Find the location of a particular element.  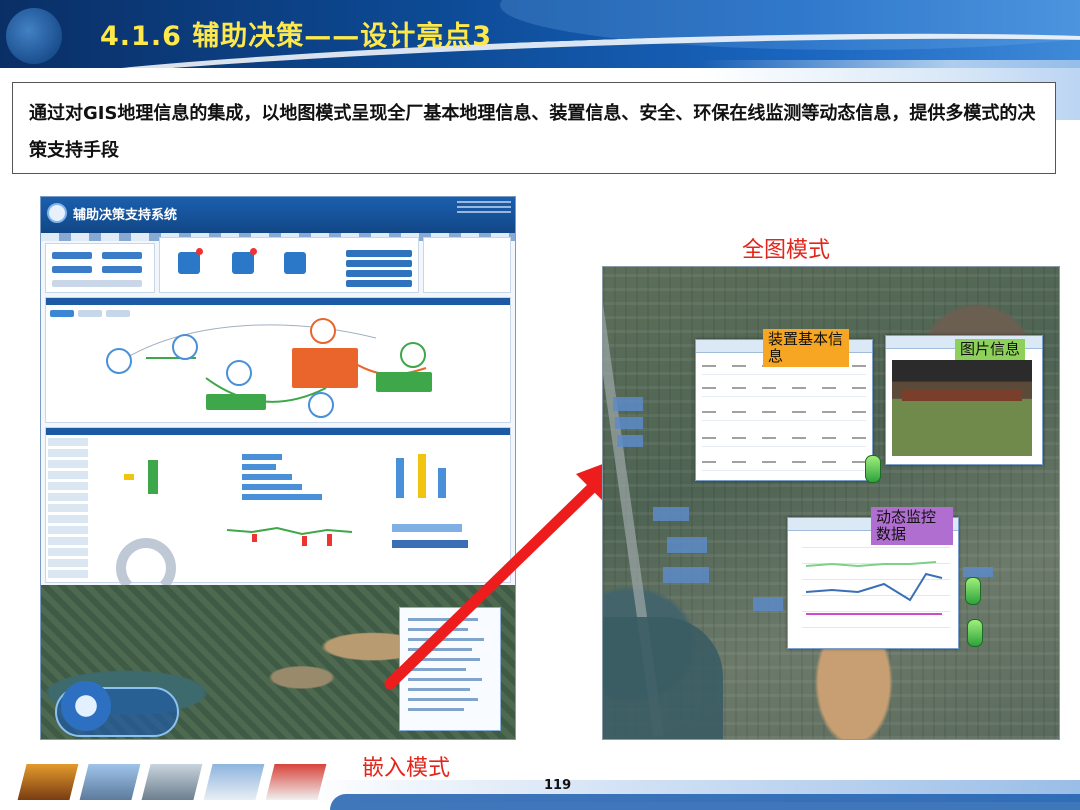

map-lake is located at coordinates (663, 678).